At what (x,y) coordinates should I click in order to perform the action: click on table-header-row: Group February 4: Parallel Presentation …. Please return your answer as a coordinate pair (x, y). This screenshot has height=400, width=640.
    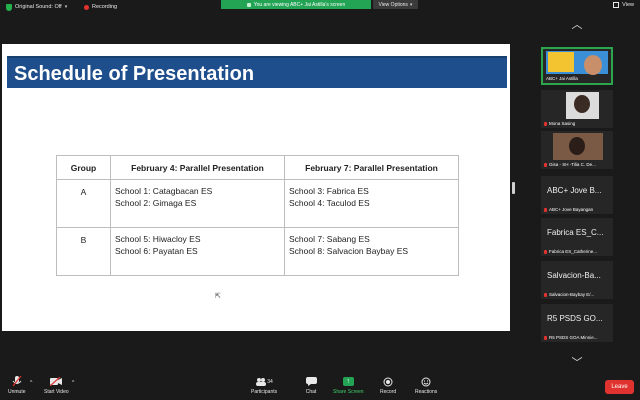
    Looking at the image, I should click on (257, 167).